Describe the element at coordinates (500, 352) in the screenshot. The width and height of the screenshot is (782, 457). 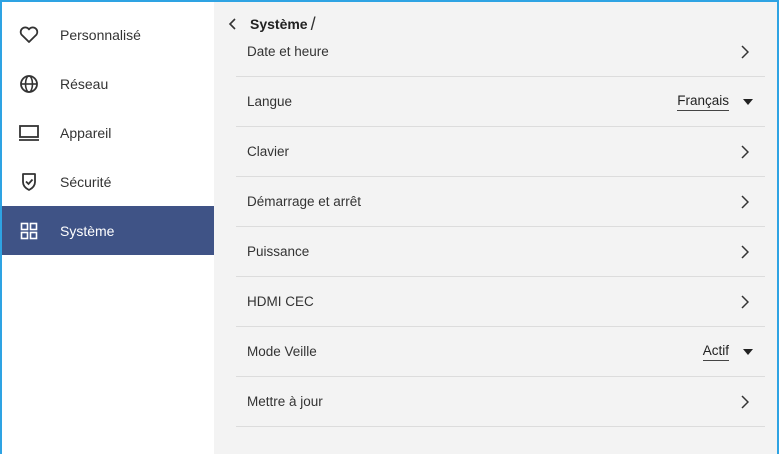
I see `row-mode-veille: Mode Veille Actif` at that location.